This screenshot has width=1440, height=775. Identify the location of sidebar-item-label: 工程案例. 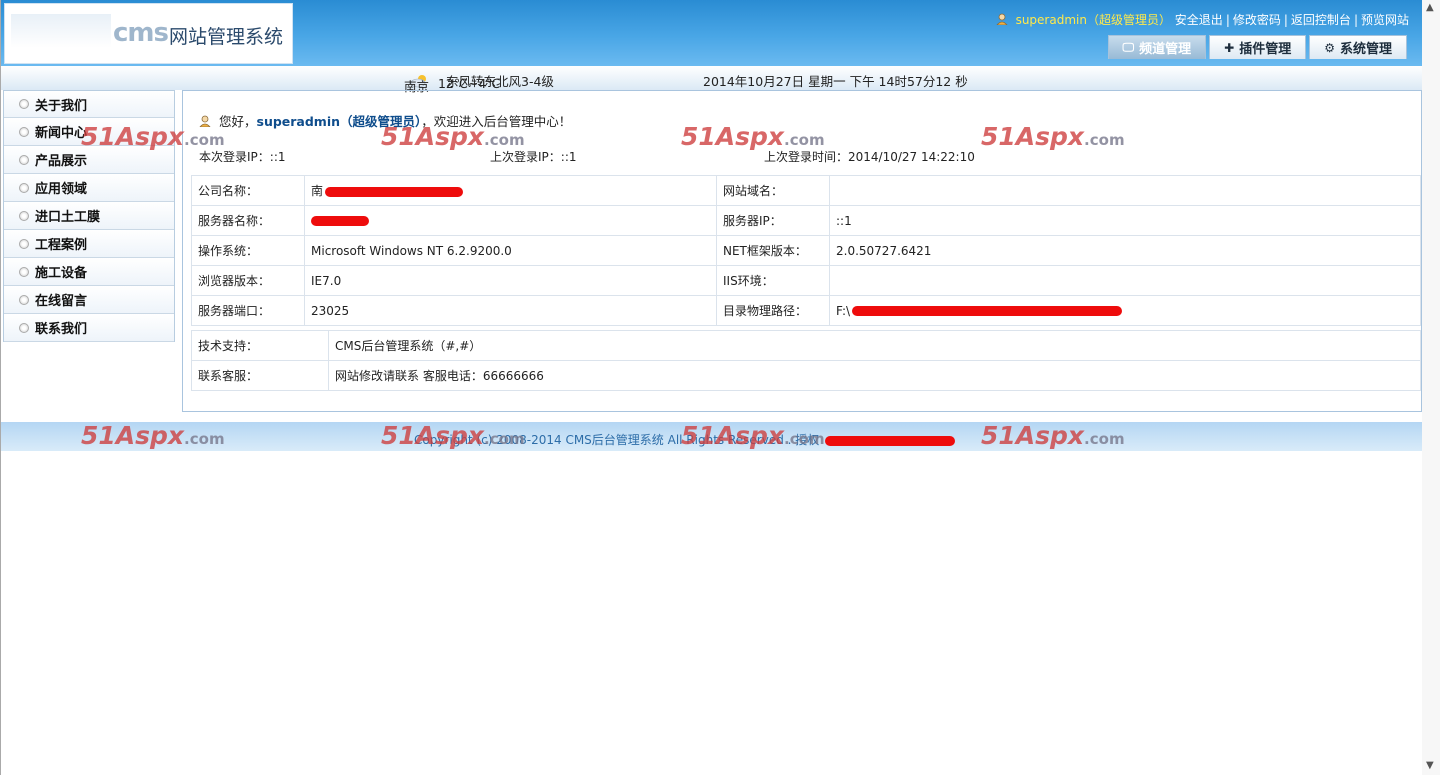
(61, 245).